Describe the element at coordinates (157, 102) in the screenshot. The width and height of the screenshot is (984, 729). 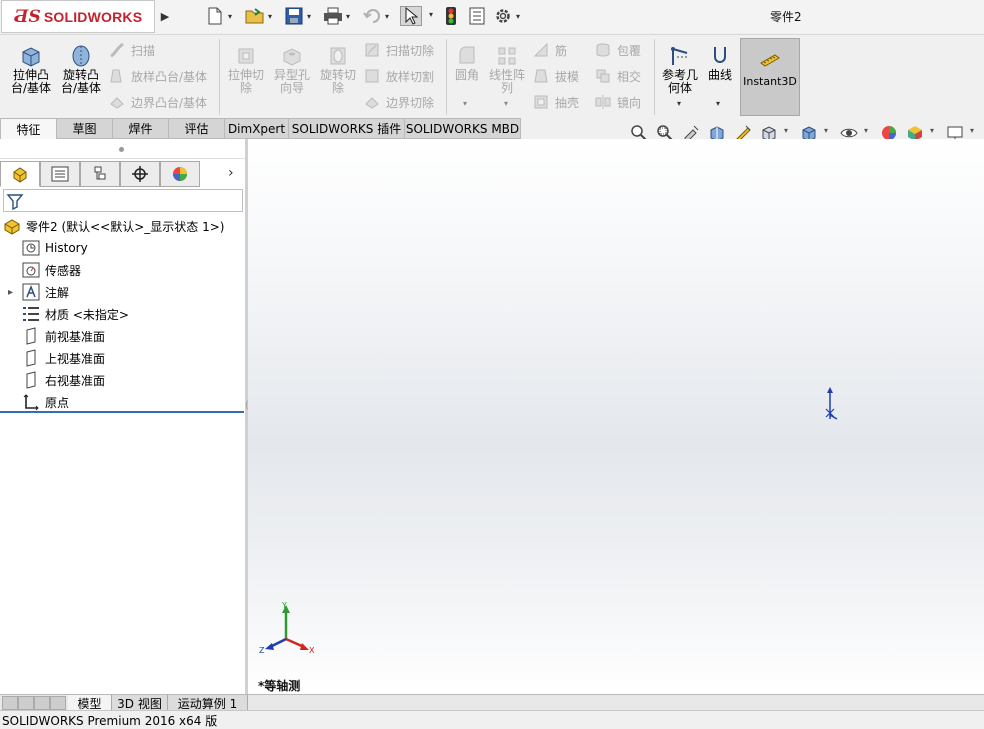
I see `boundary-boss-button: 边界凸台/基体` at that location.